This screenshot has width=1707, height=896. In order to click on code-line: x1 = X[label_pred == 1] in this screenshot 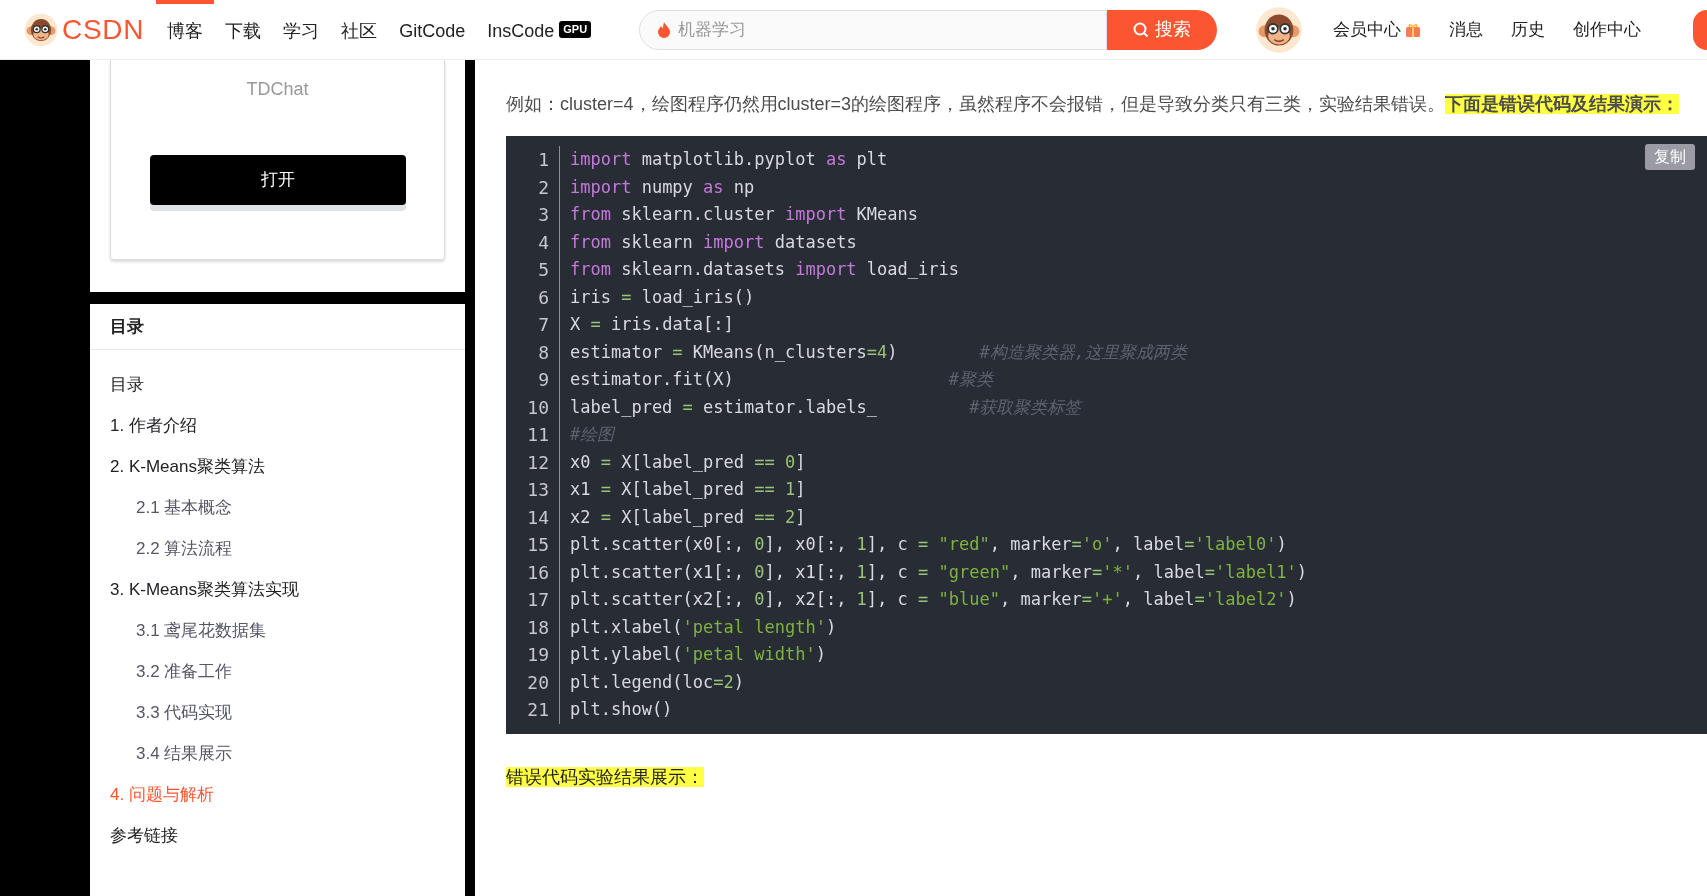, I will do `click(688, 489)`.